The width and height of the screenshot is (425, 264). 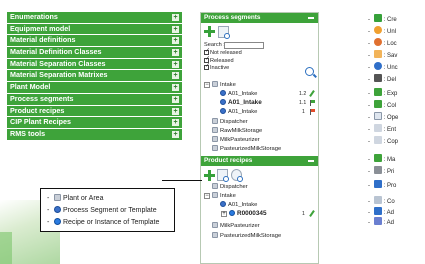 What do you see at coordinates (94, 134) in the screenshot?
I see `menu-item-rms-tools: RMS tools +` at bounding box center [94, 134].